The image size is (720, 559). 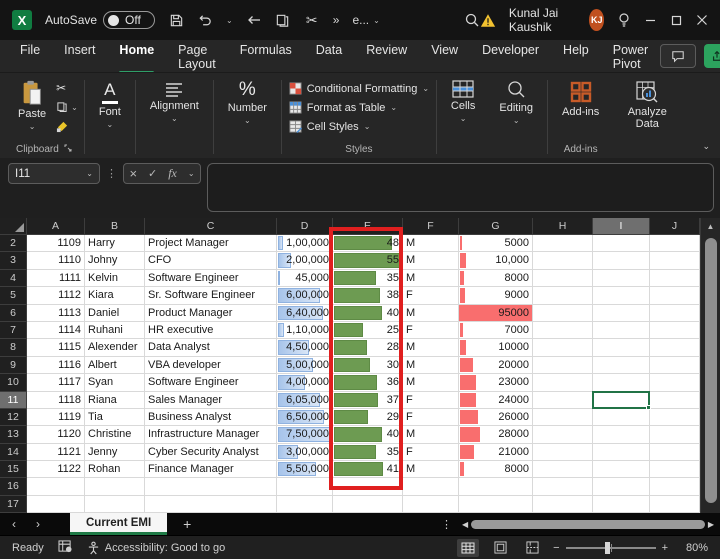 I want to click on alignment-dropdown-icon: ⌄, so click(x=174, y=118).